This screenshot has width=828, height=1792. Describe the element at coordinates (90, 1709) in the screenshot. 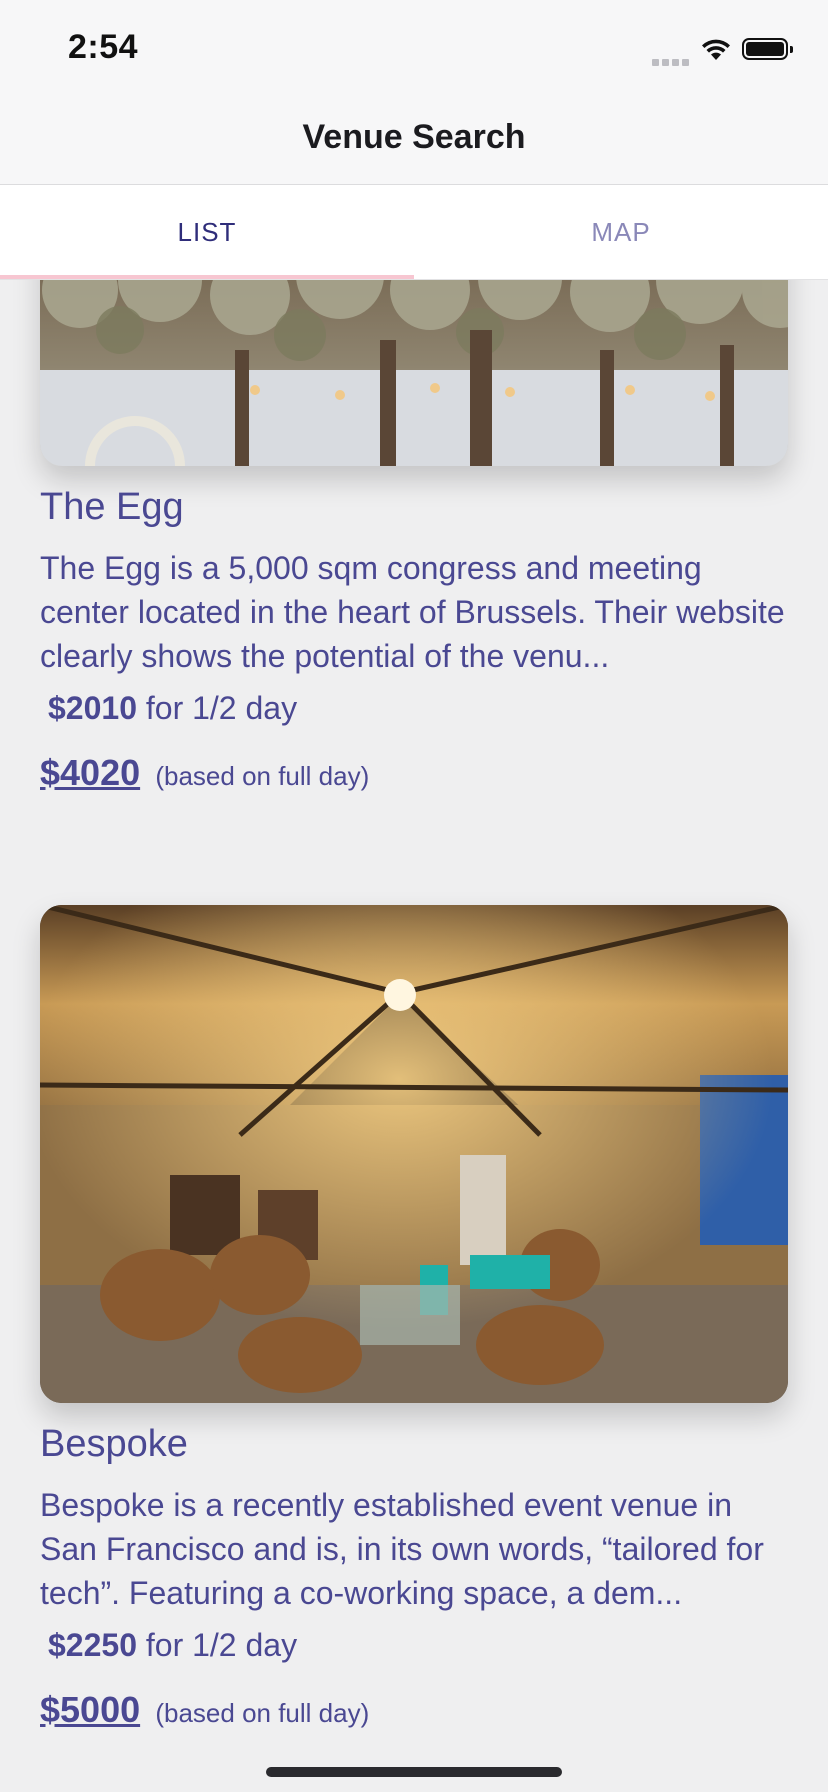

I see `full-day-price-amount: $5000` at that location.